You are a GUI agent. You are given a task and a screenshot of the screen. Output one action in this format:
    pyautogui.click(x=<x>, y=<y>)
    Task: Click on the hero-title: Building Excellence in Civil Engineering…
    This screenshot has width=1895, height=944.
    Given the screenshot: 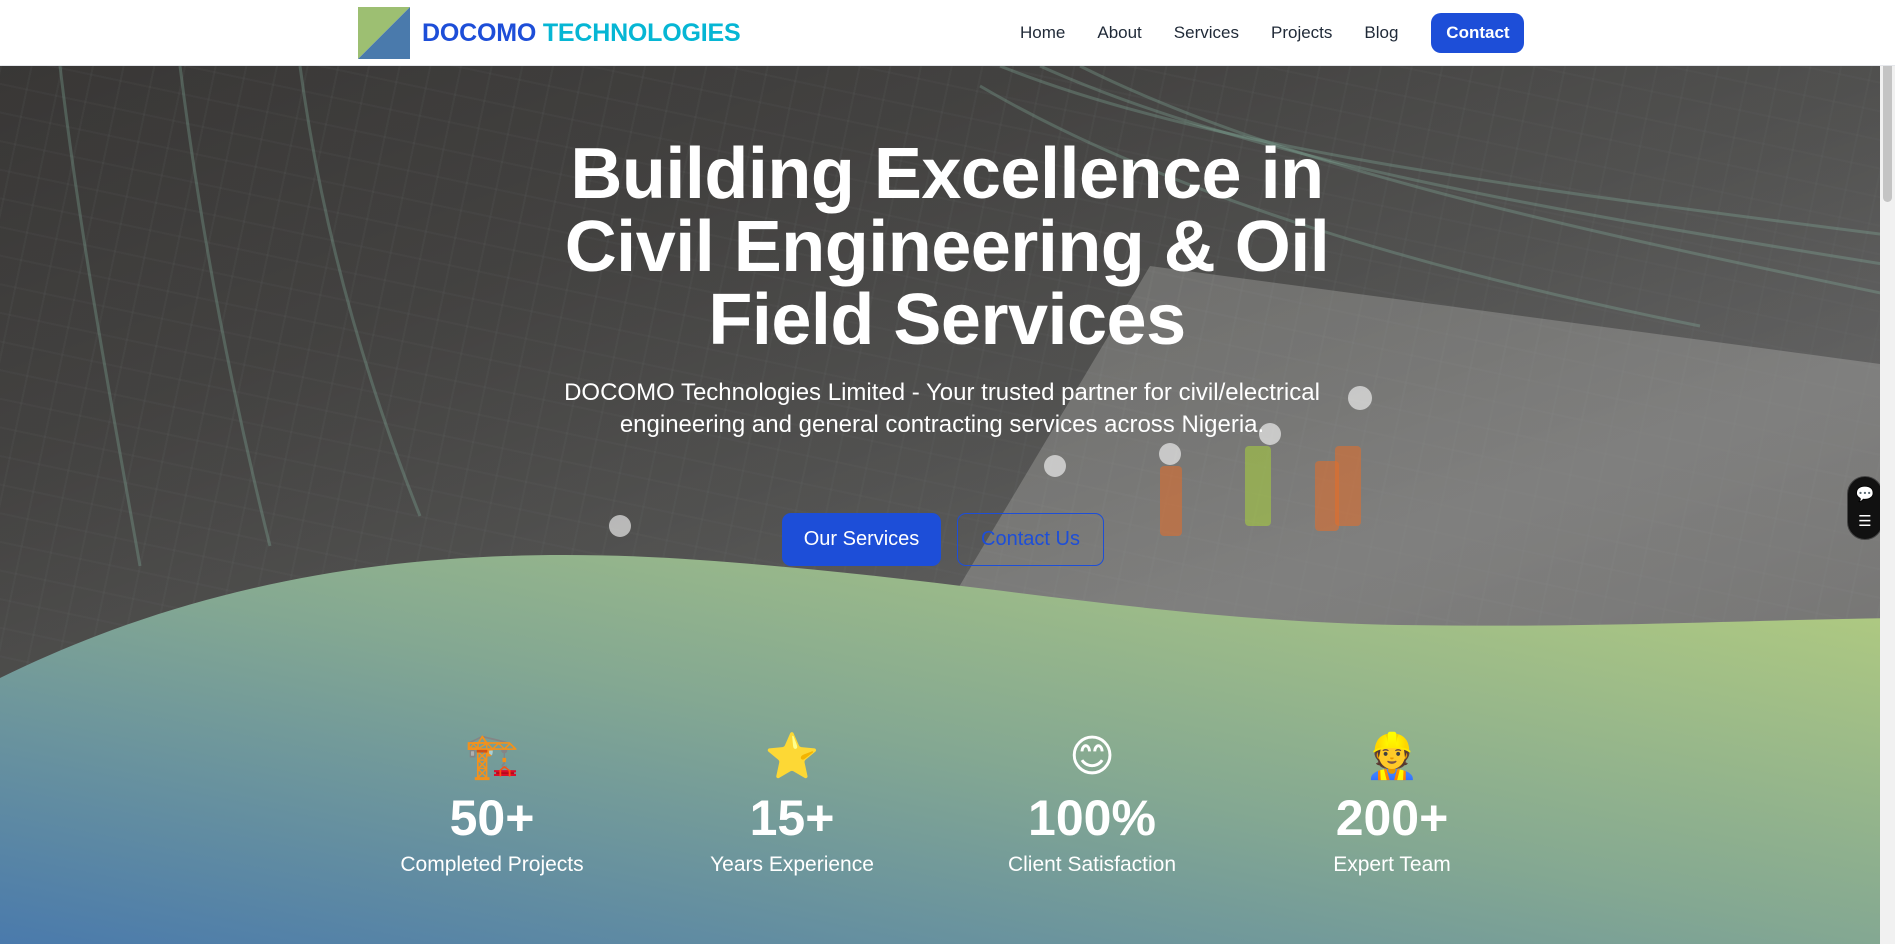 What is the action you would take?
    pyautogui.click(x=947, y=247)
    